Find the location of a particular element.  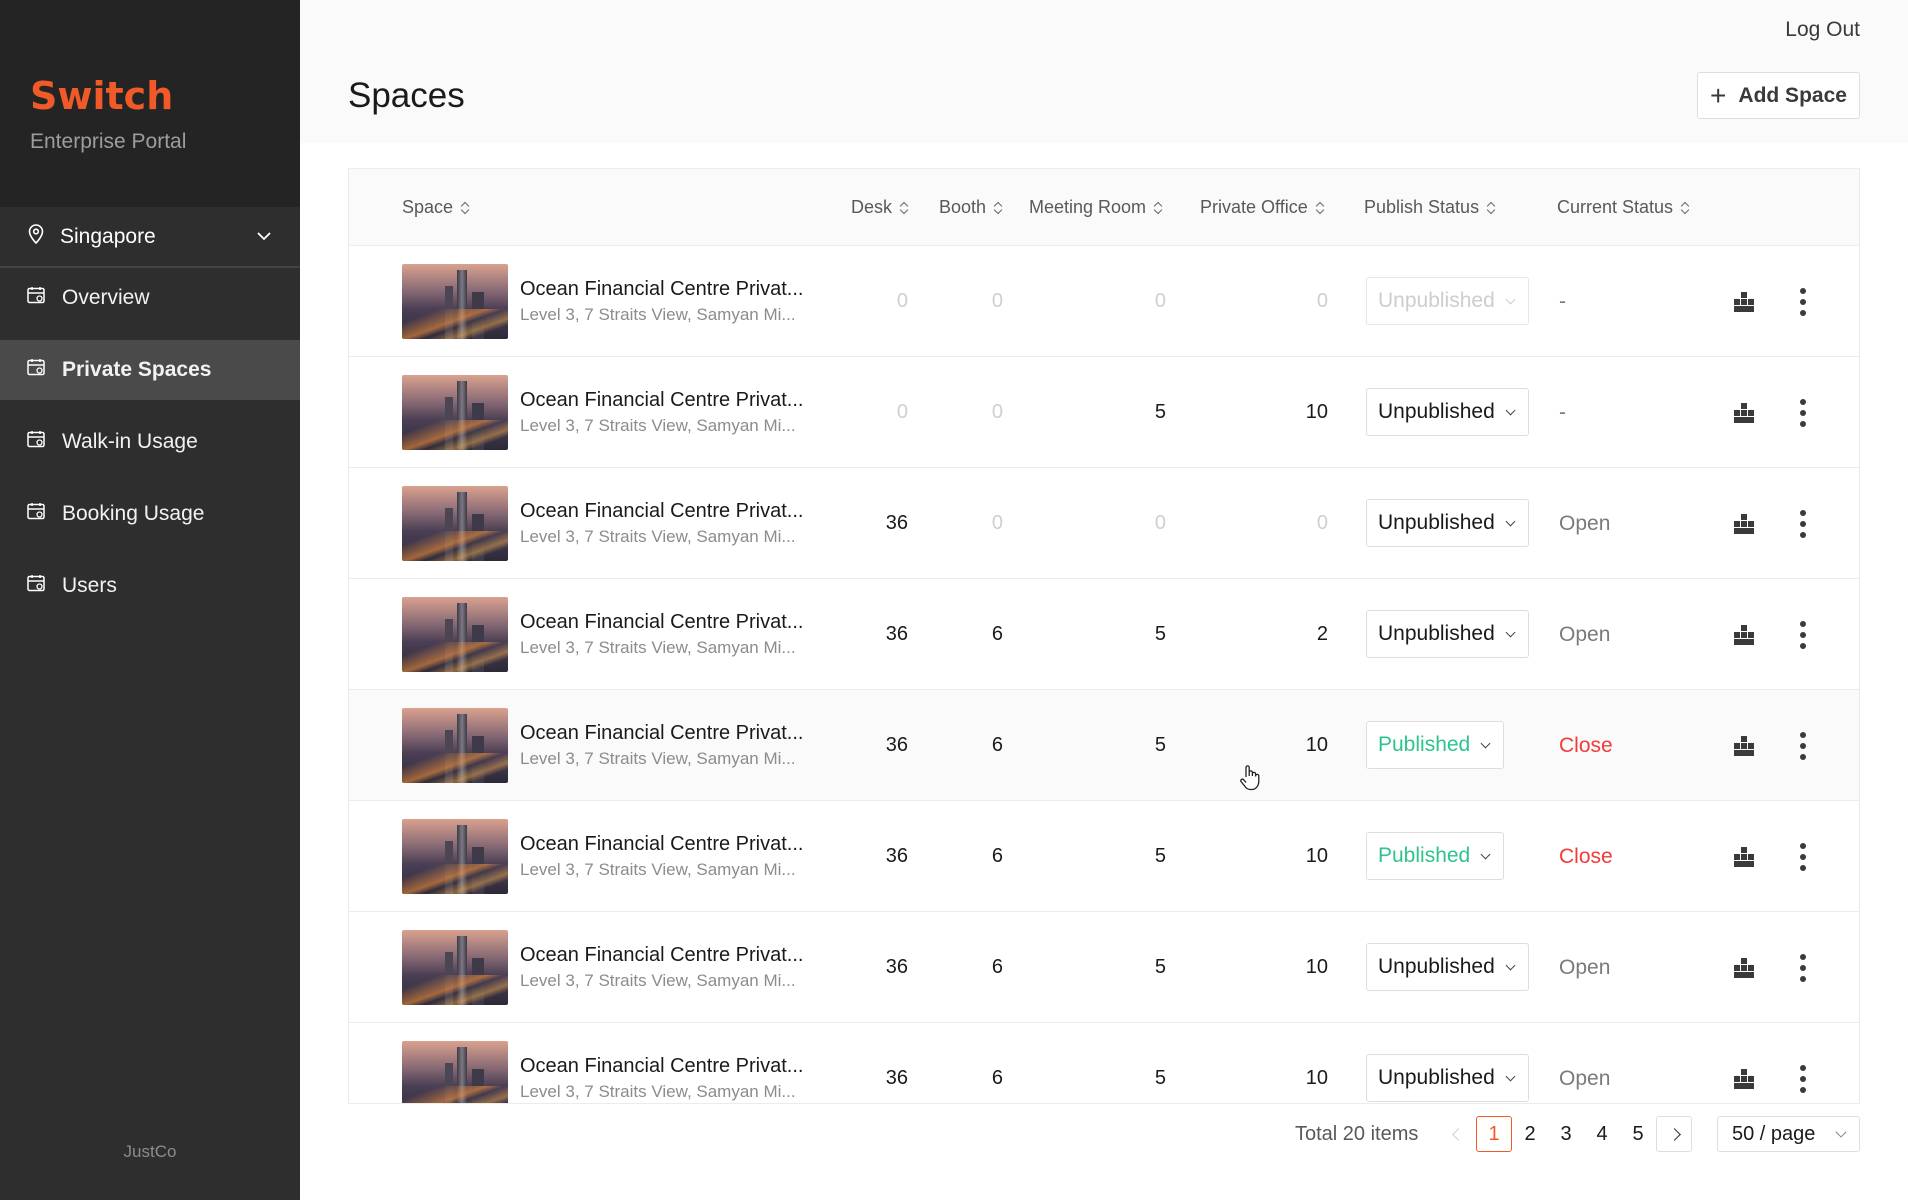

column-label: Desk is located at coordinates (872, 207).